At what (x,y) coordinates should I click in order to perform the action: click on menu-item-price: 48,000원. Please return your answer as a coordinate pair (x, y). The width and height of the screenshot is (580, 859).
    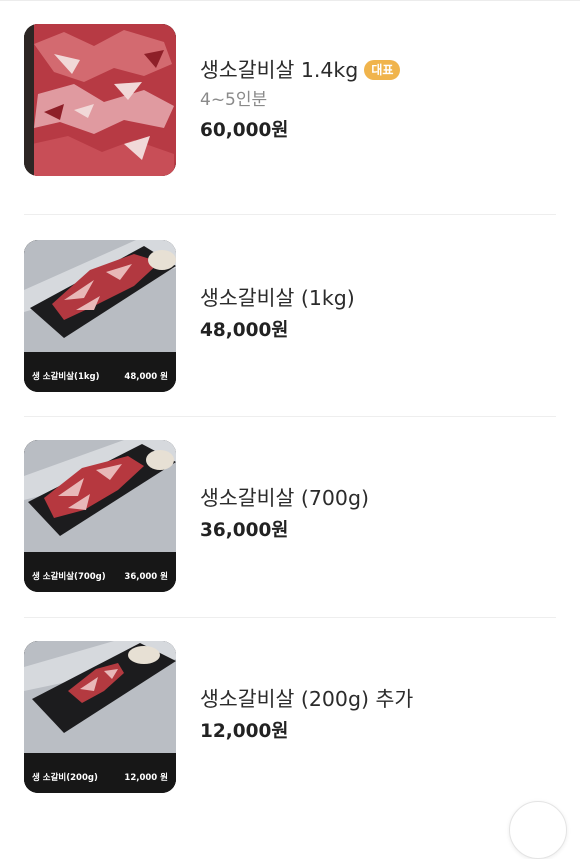
    Looking at the image, I should click on (244, 330).